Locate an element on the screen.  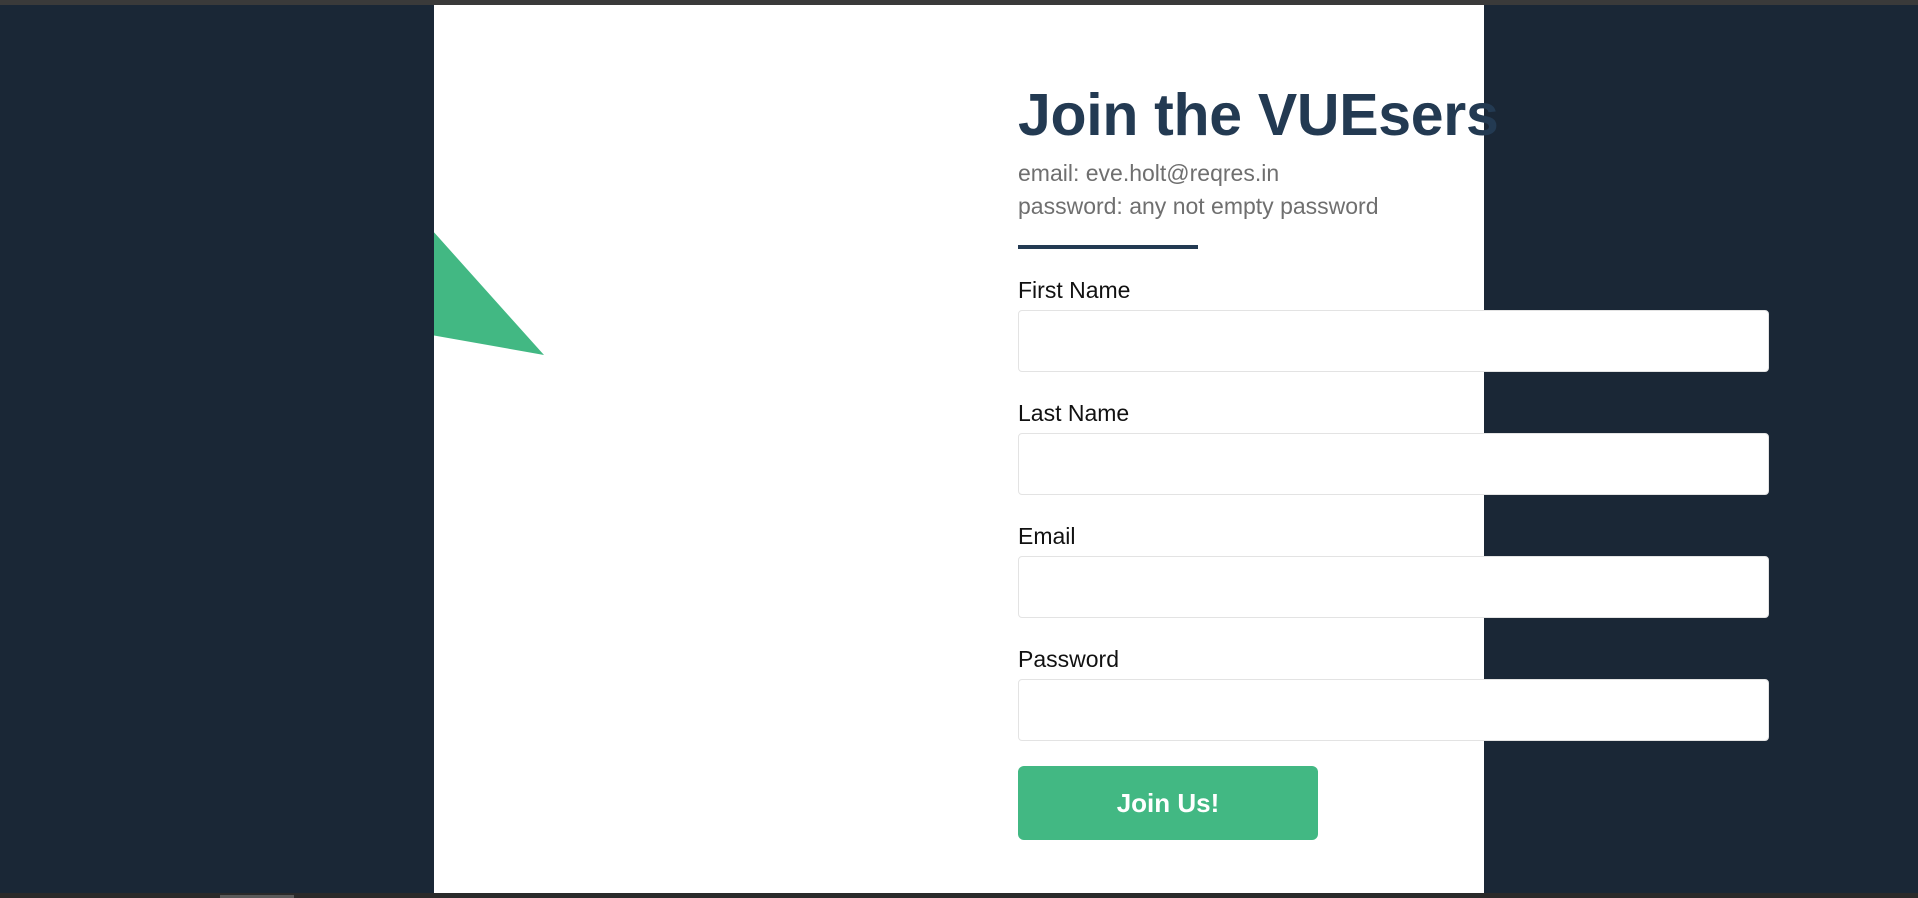
hint-password: password: any not empty password is located at coordinates (1198, 206).